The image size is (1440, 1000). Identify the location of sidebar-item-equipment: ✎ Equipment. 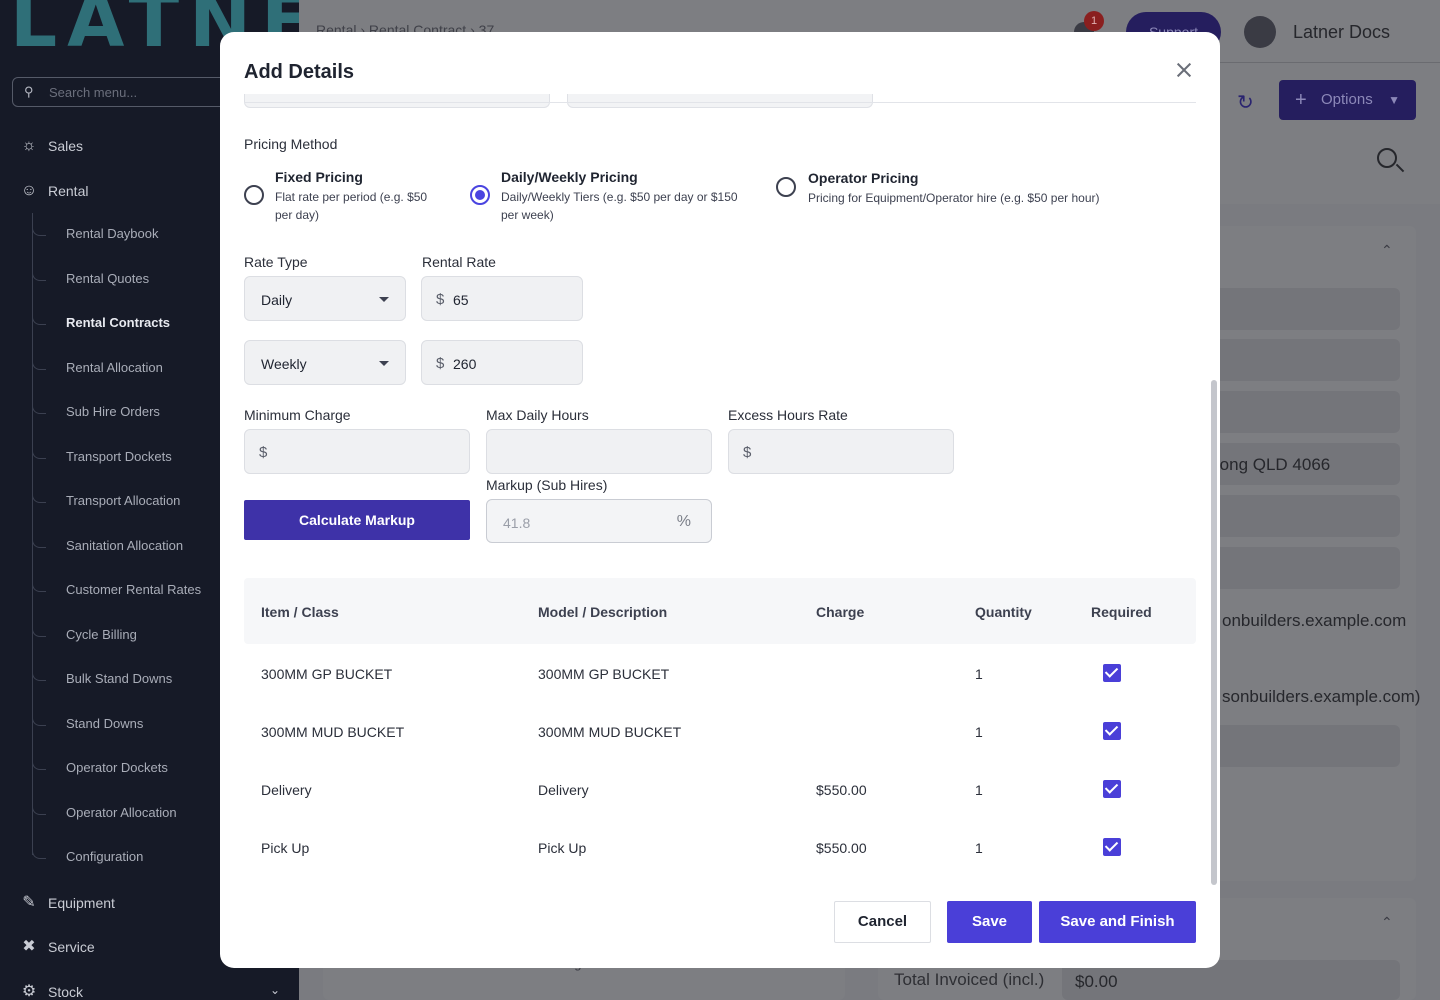
(67, 903).